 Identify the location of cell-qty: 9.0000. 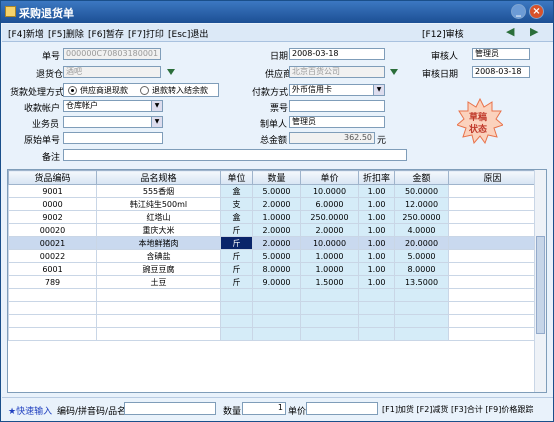
(276, 282).